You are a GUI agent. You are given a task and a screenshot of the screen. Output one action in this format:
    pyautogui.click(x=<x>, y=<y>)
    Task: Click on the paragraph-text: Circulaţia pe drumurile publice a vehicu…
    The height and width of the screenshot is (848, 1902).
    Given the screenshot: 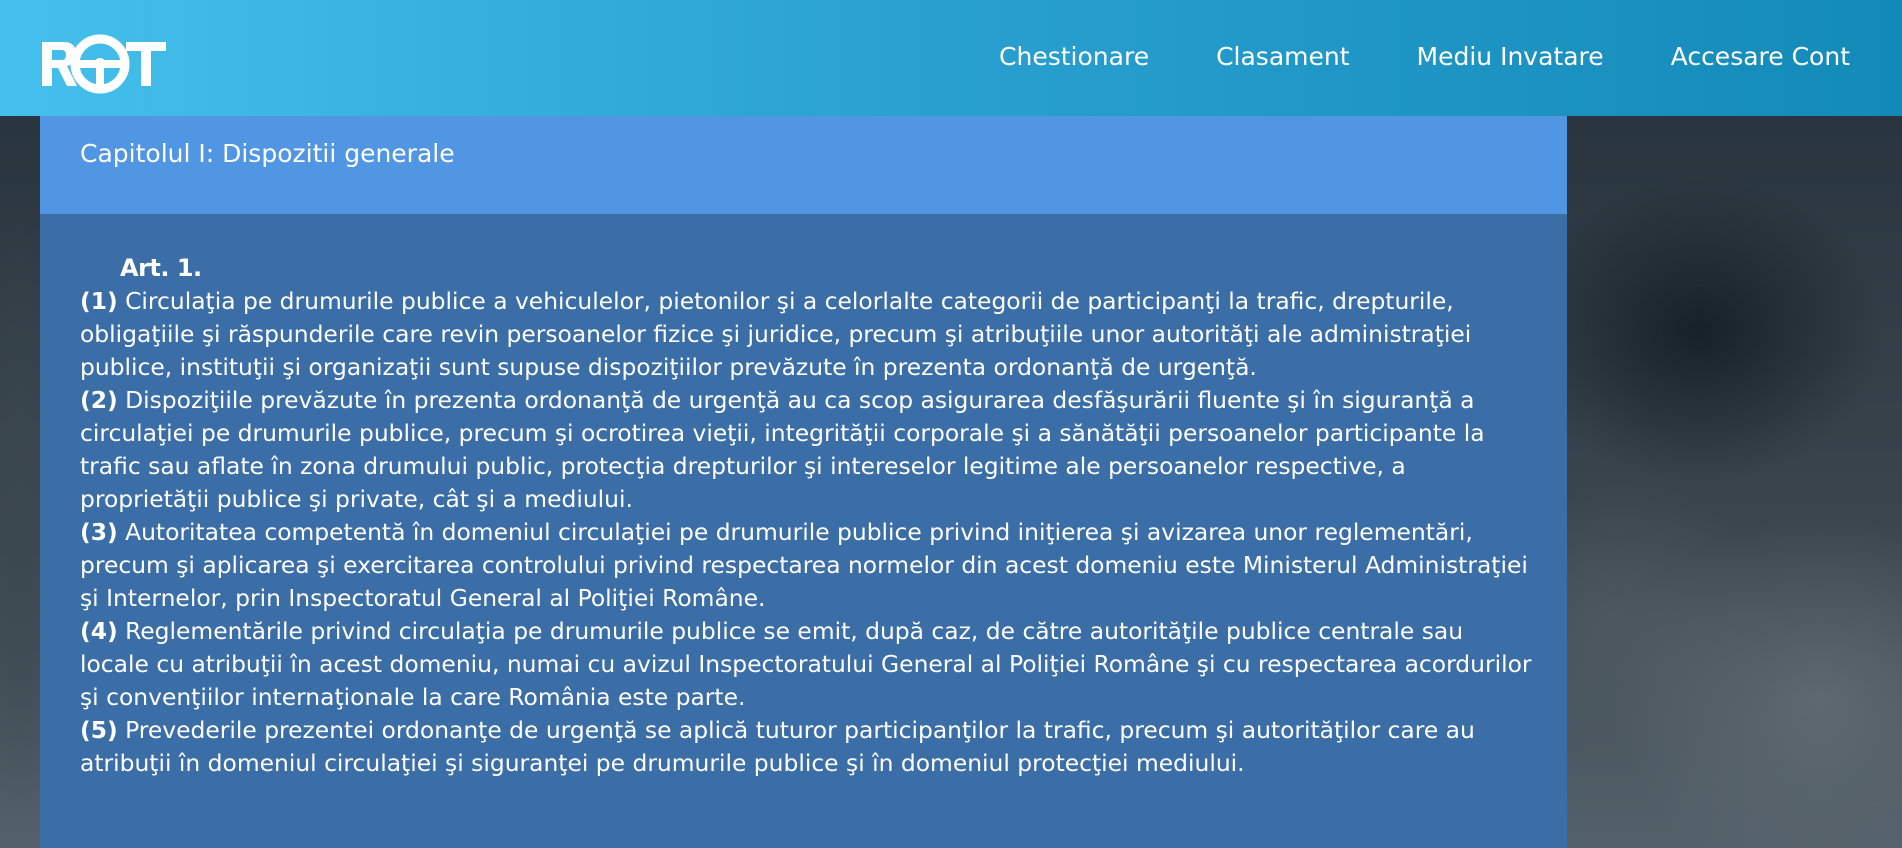 What is the action you would take?
    pyautogui.click(x=776, y=334)
    